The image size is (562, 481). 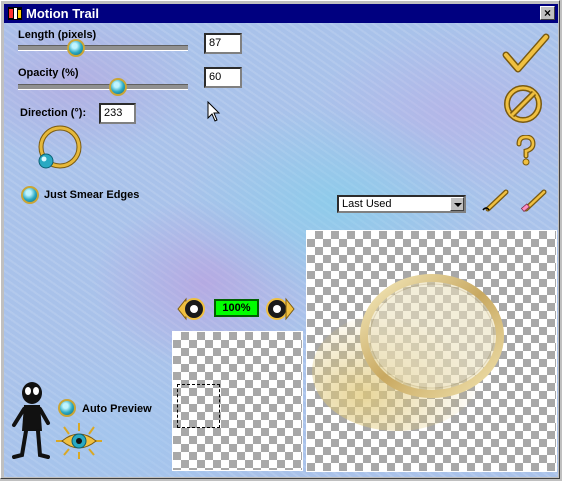 I want to click on length-slider-track, so click(x=103, y=48).